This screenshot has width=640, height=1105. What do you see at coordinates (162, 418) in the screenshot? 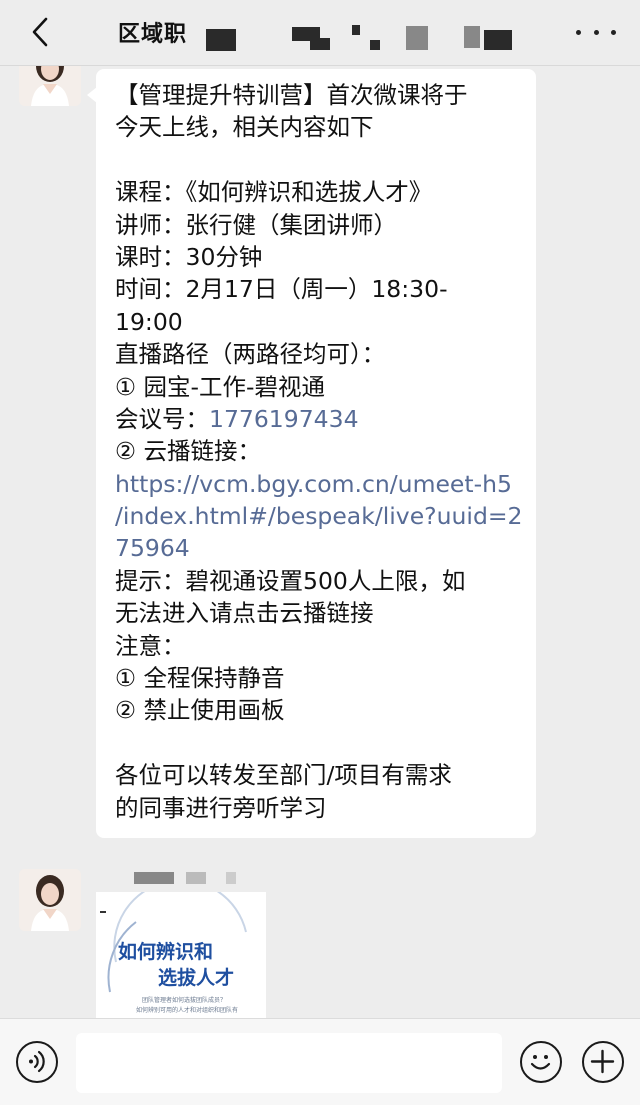
I see `message-line-text: 会议号：` at bounding box center [162, 418].